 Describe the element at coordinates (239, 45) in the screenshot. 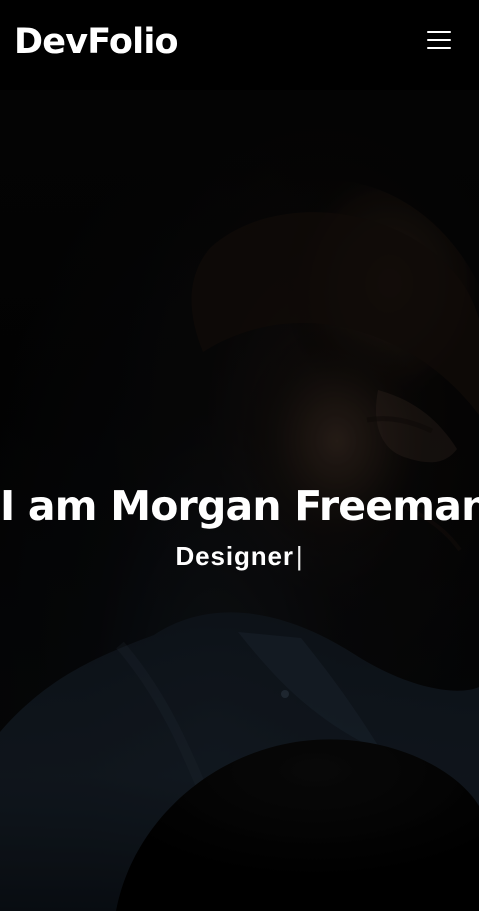

I see `top-navigation-bar: DevFolio` at that location.